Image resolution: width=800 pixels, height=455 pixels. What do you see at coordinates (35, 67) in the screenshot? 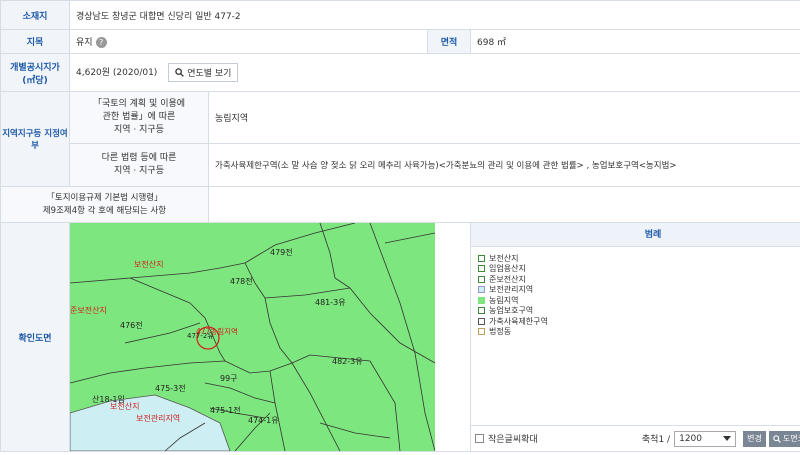
I see `price-label-line1: 개별공시지가` at bounding box center [35, 67].